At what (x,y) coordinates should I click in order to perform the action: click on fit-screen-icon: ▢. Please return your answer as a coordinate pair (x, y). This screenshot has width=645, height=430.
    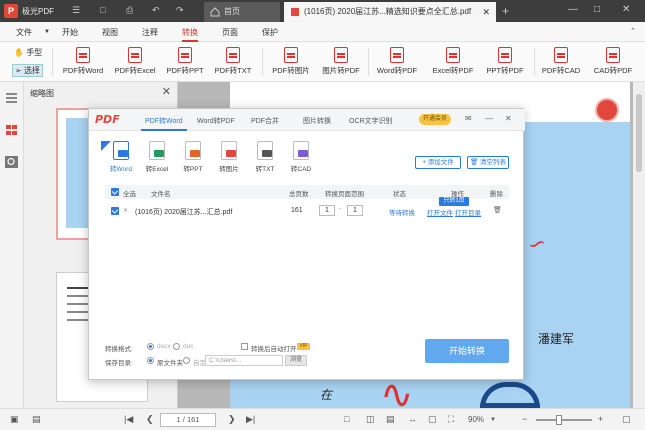
    Looking at the image, I should click on (626, 419).